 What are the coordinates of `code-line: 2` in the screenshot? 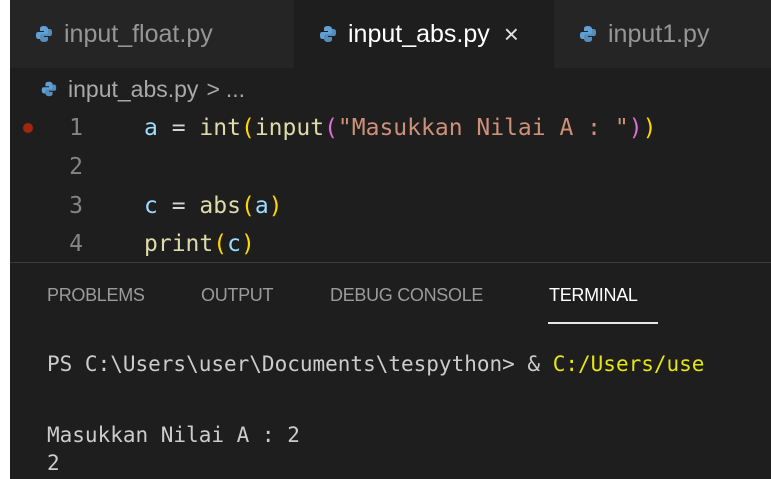 It's located at (390, 167).